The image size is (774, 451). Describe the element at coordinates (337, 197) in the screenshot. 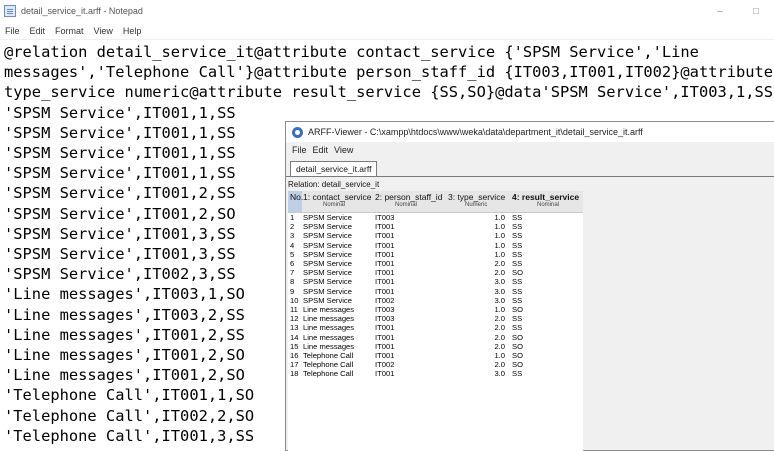

I see `header-contact-service-label: 1: contact_service` at that location.